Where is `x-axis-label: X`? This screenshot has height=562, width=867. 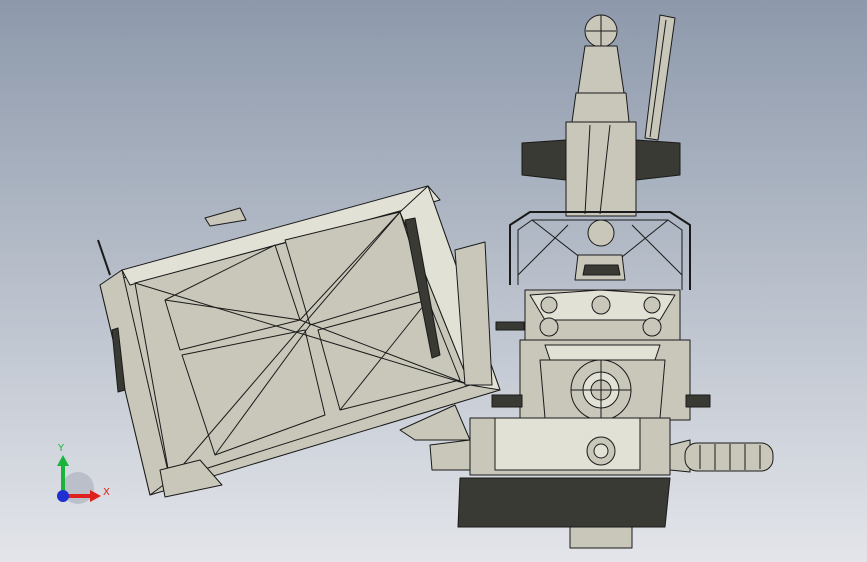
x-axis-label: X is located at coordinates (106, 492).